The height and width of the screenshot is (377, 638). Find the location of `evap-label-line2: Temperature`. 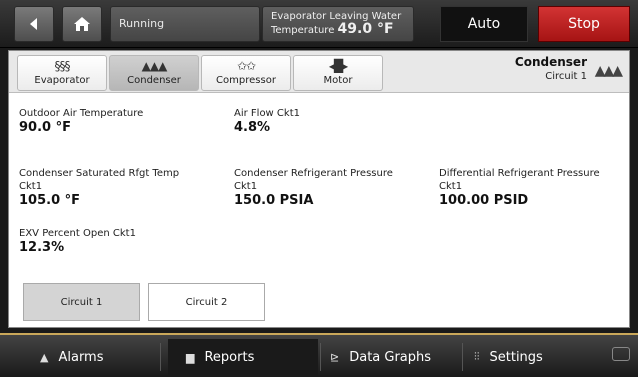

evap-label-line2: Temperature is located at coordinates (303, 30).